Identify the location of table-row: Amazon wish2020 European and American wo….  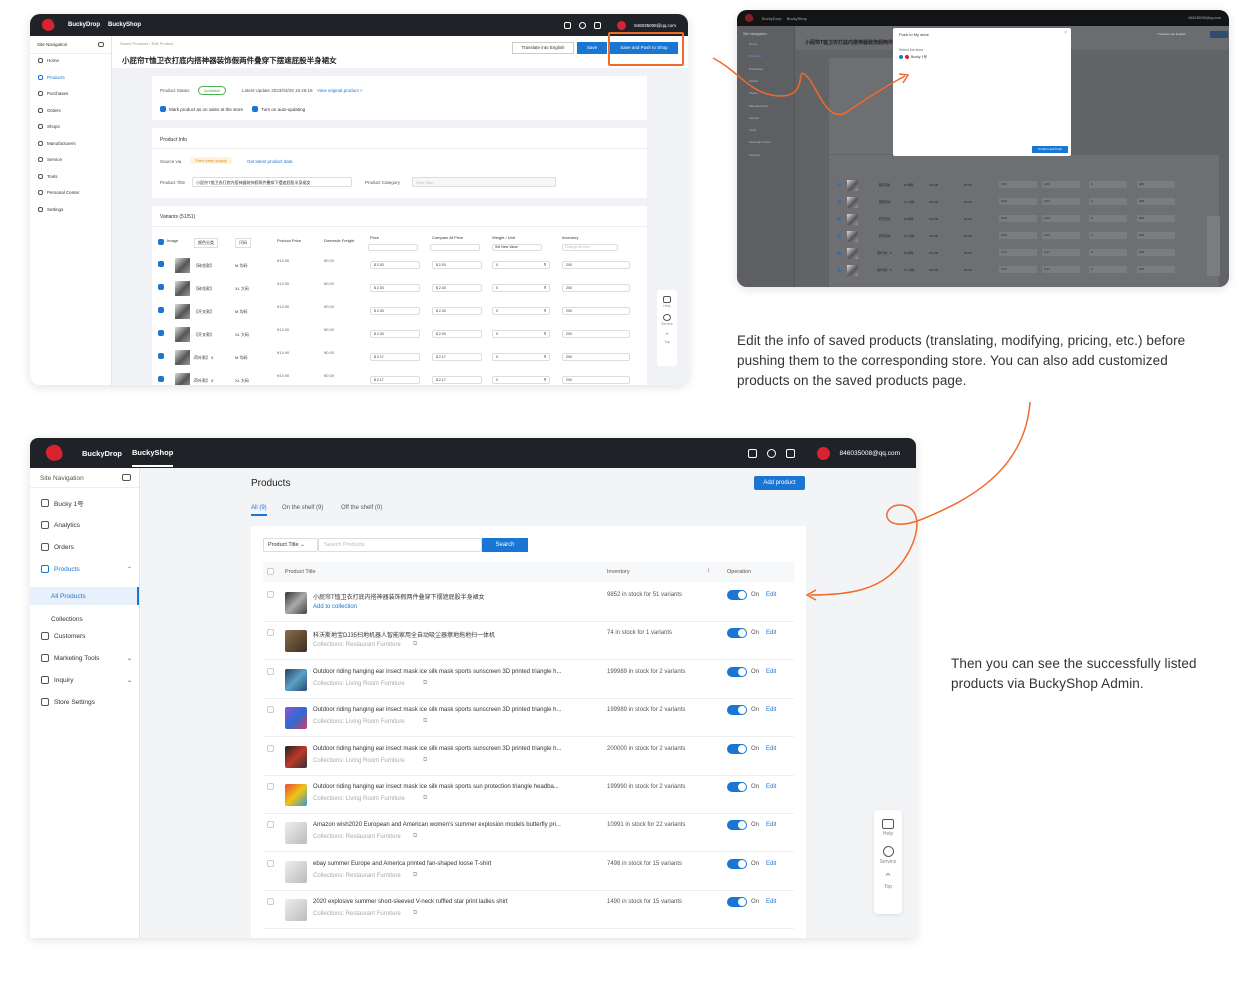
(528, 833).